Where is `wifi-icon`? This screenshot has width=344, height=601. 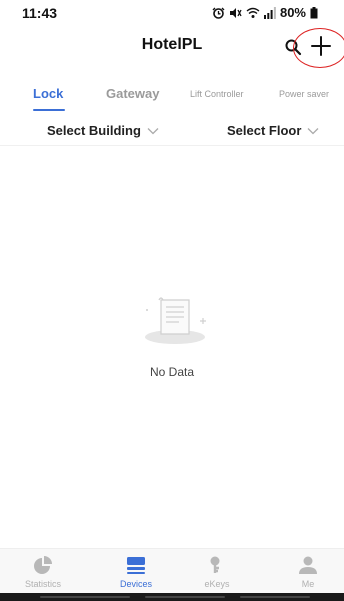 wifi-icon is located at coordinates (253, 12).